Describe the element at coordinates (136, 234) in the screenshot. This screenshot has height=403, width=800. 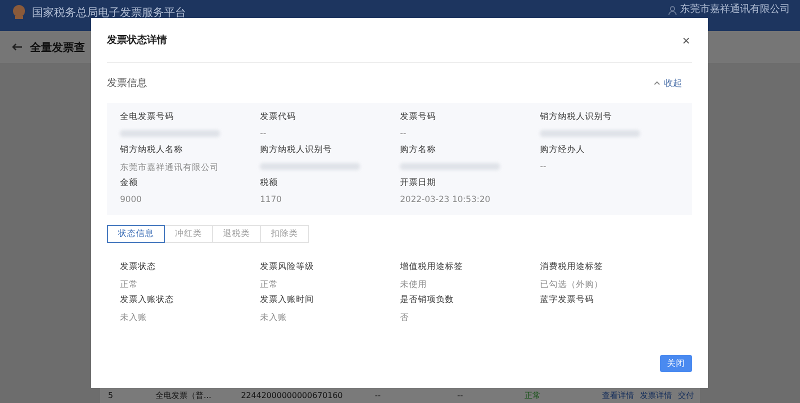
I see `tab: 状态信息` at that location.